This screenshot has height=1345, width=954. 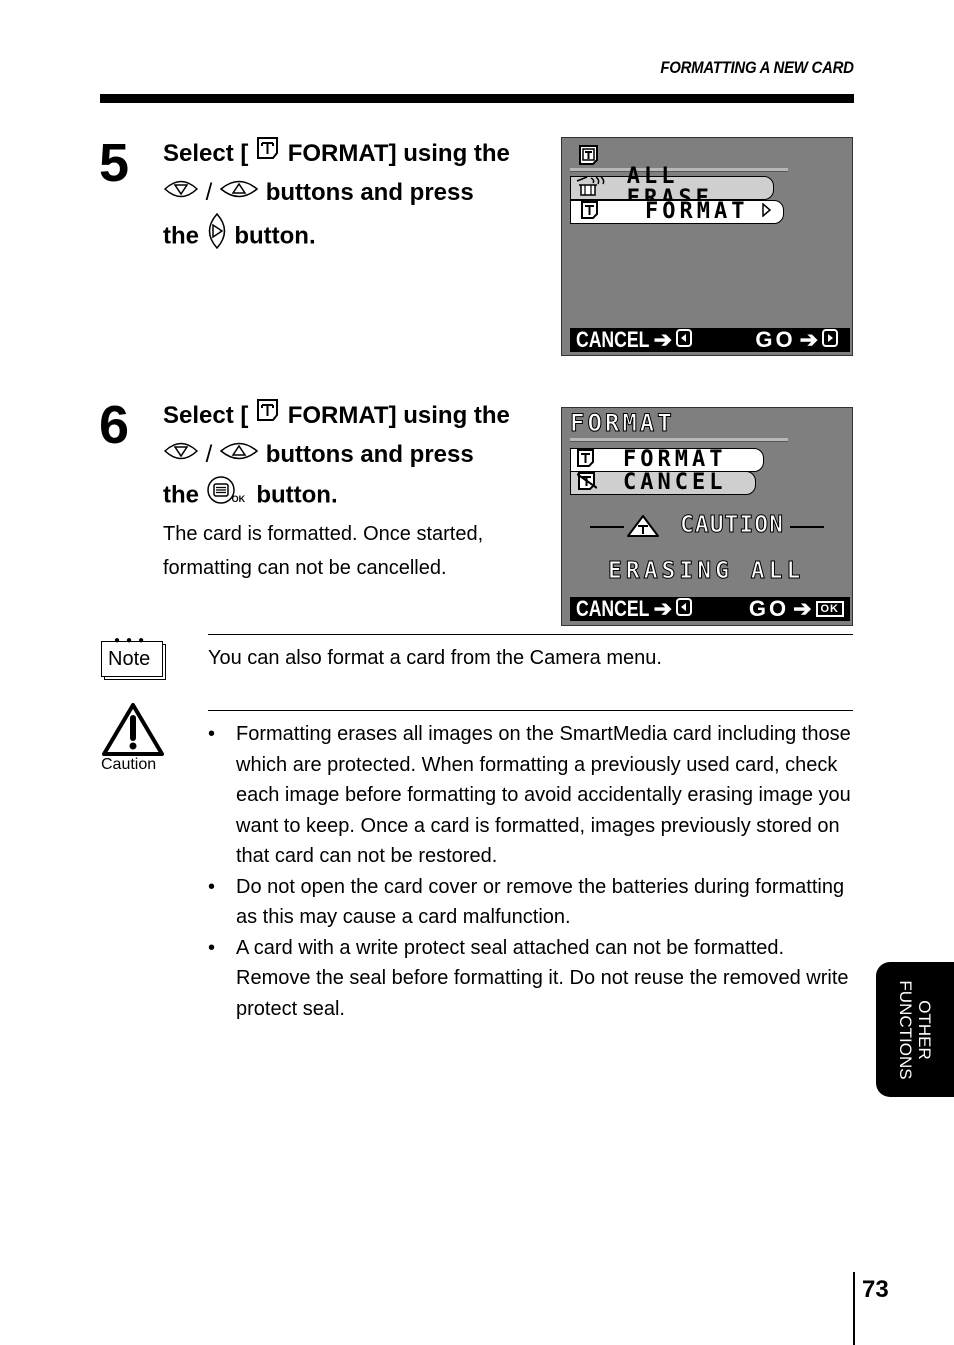 I want to click on caution-rule, so click(x=530, y=710).